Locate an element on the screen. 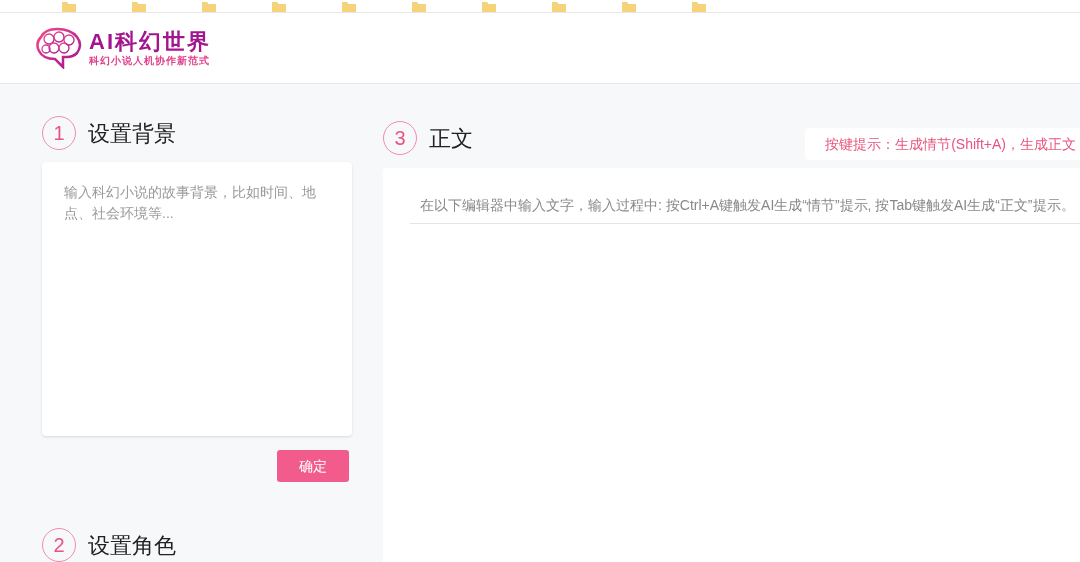 Image resolution: width=1080 pixels, height=562 pixels. logo-title: AI科幻世界 is located at coordinates (150, 41).